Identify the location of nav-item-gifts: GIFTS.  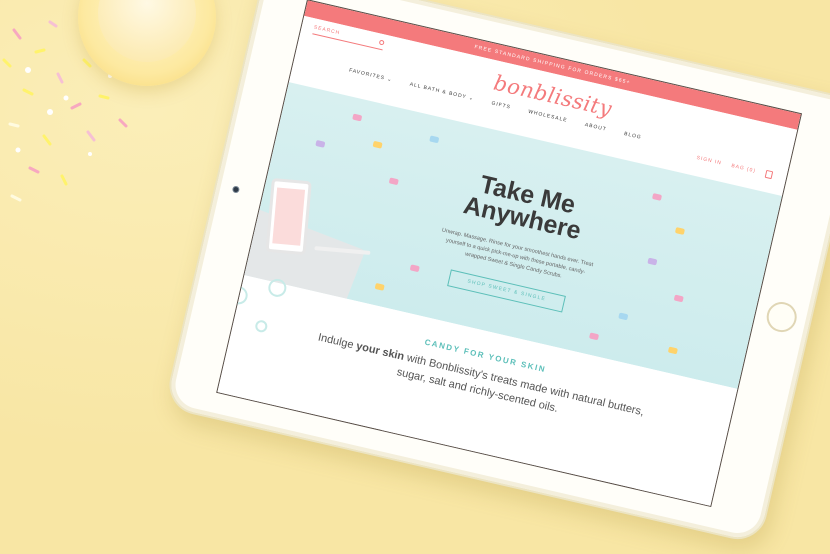
(501, 105).